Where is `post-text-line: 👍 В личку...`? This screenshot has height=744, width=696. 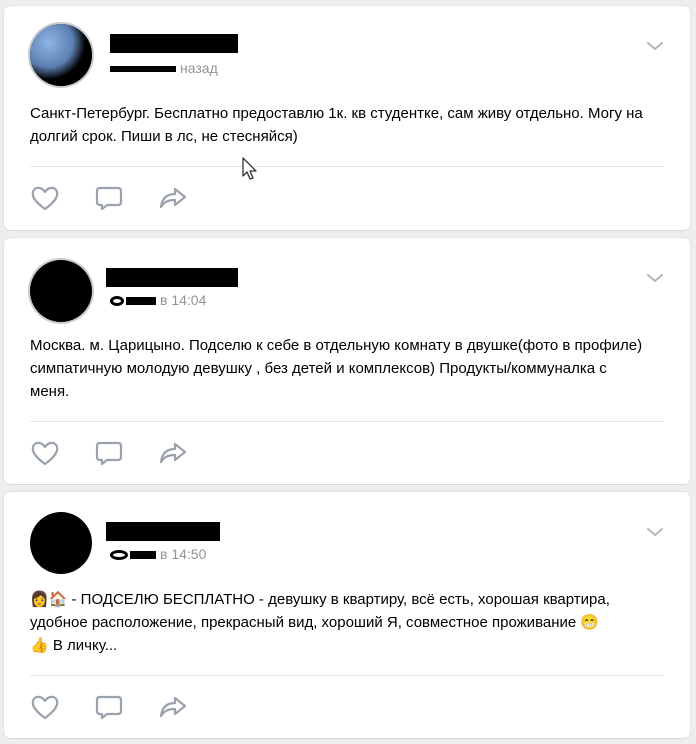 post-text-line: 👍 В личку... is located at coordinates (74, 645).